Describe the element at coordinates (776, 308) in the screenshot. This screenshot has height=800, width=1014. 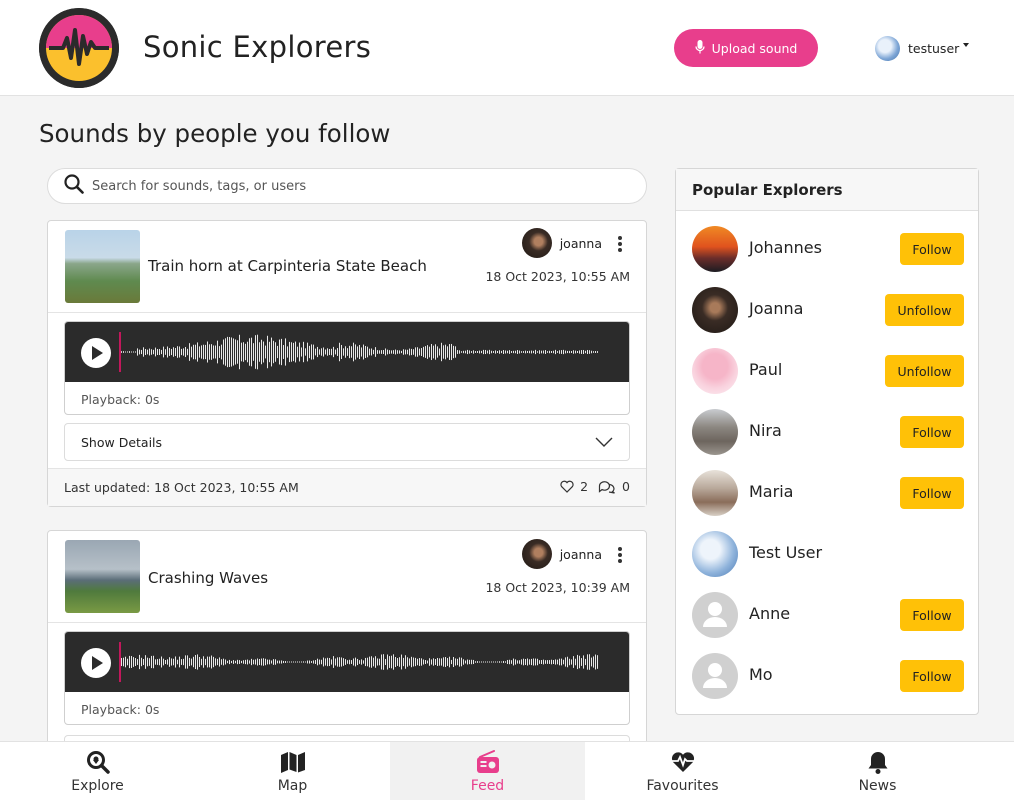
I see `explorer-name: Joanna` at that location.